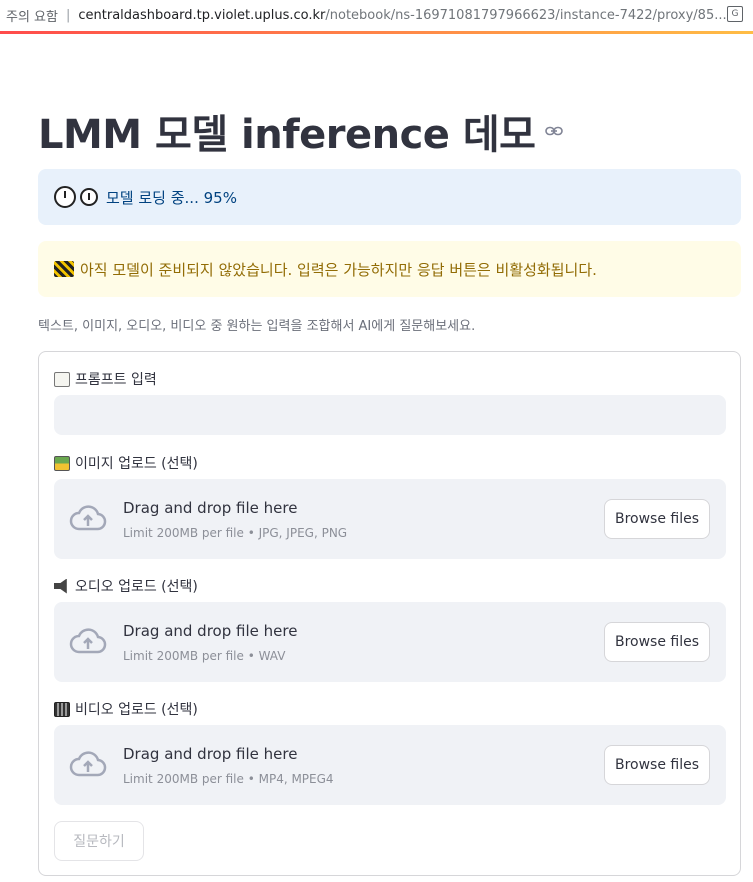 This screenshot has width=753, height=882. I want to click on prompt-input, so click(390, 415).